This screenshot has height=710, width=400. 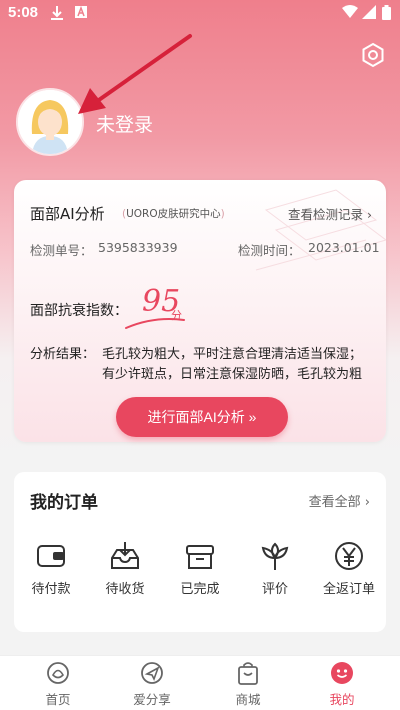 I want to click on order-review: 评价, so click(x=275, y=572).